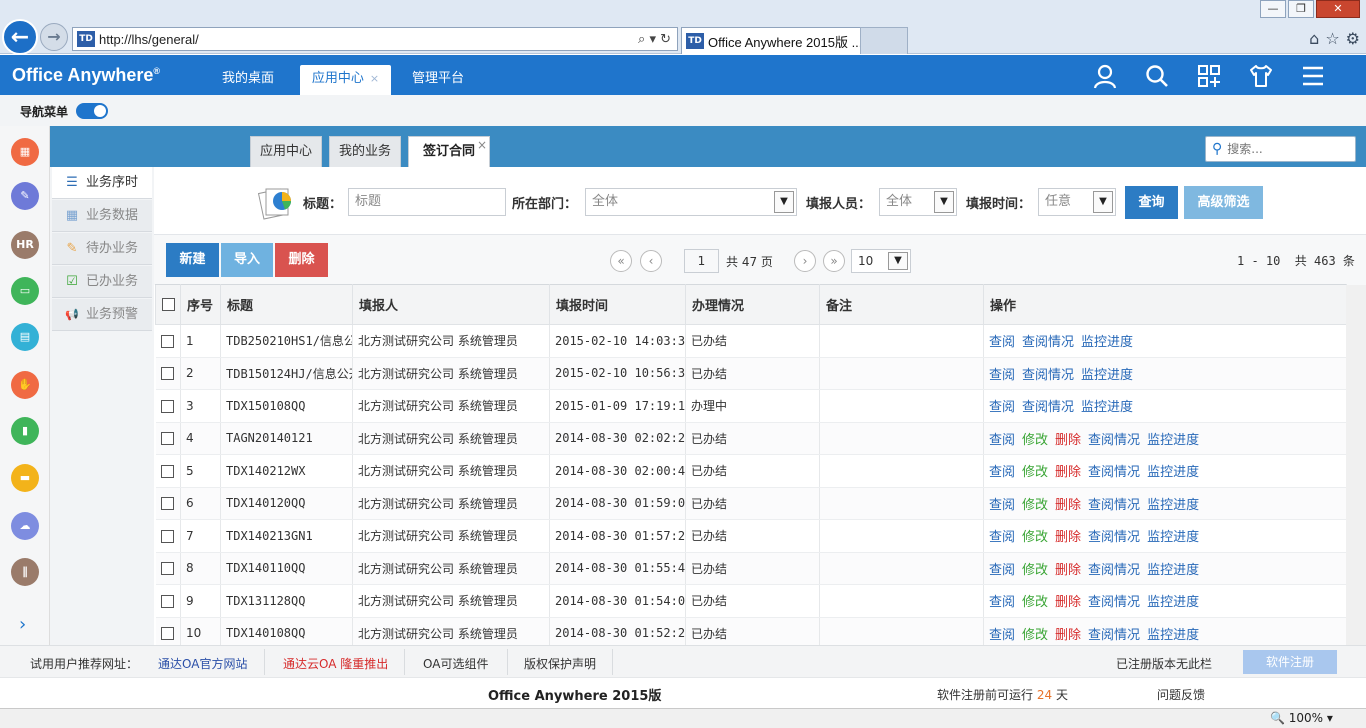 Image resolution: width=1366 pixels, height=728 pixels. I want to click on new-tab-button, so click(884, 40).